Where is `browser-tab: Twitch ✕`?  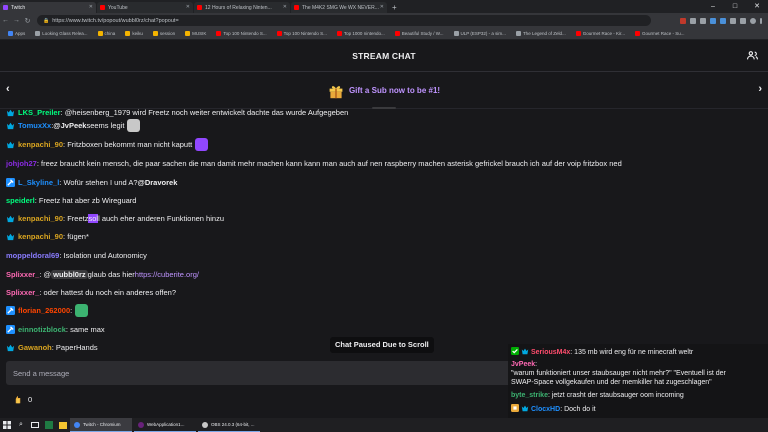
browser-tab: Twitch ✕ is located at coordinates (48, 7).